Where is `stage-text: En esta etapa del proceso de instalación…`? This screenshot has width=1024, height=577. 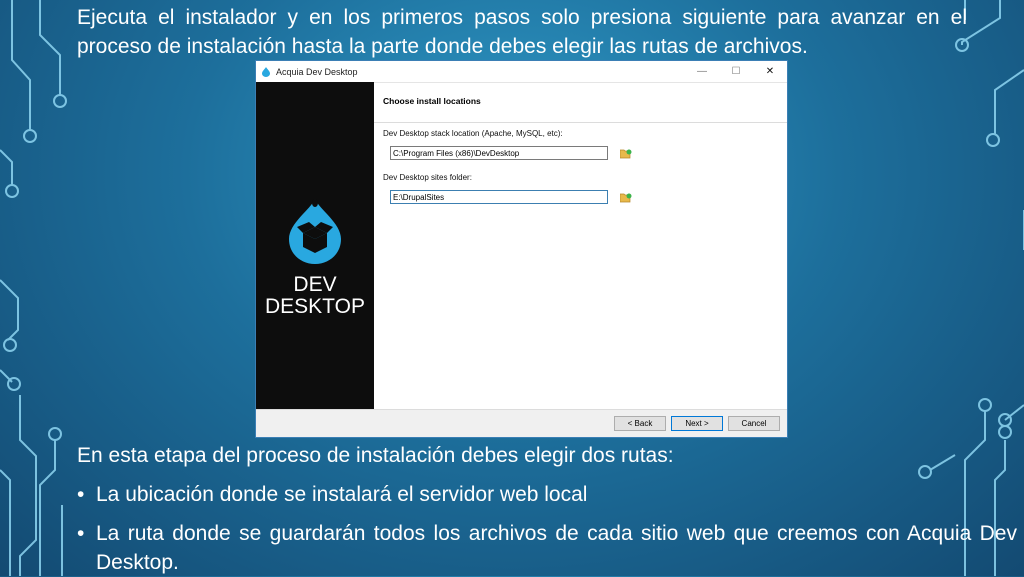 stage-text: En esta etapa del proceso de instalación… is located at coordinates (375, 455).